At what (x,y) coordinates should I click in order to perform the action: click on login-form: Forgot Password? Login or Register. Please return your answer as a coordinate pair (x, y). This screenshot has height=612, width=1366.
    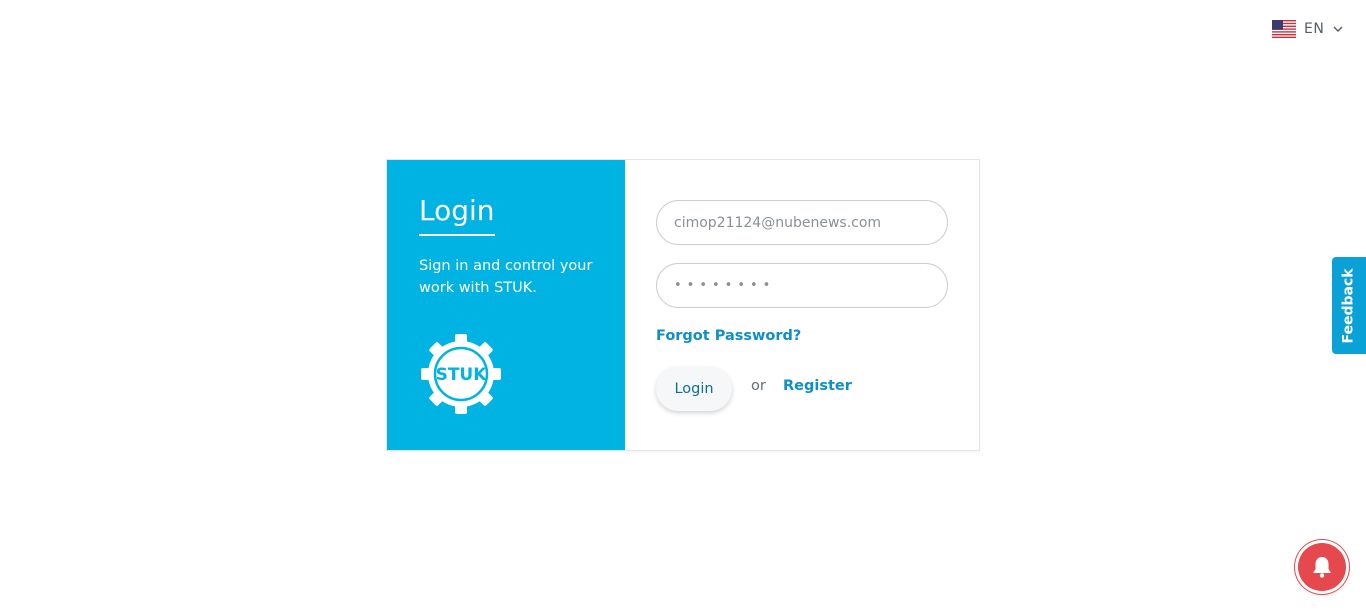
    Looking at the image, I should click on (802, 305).